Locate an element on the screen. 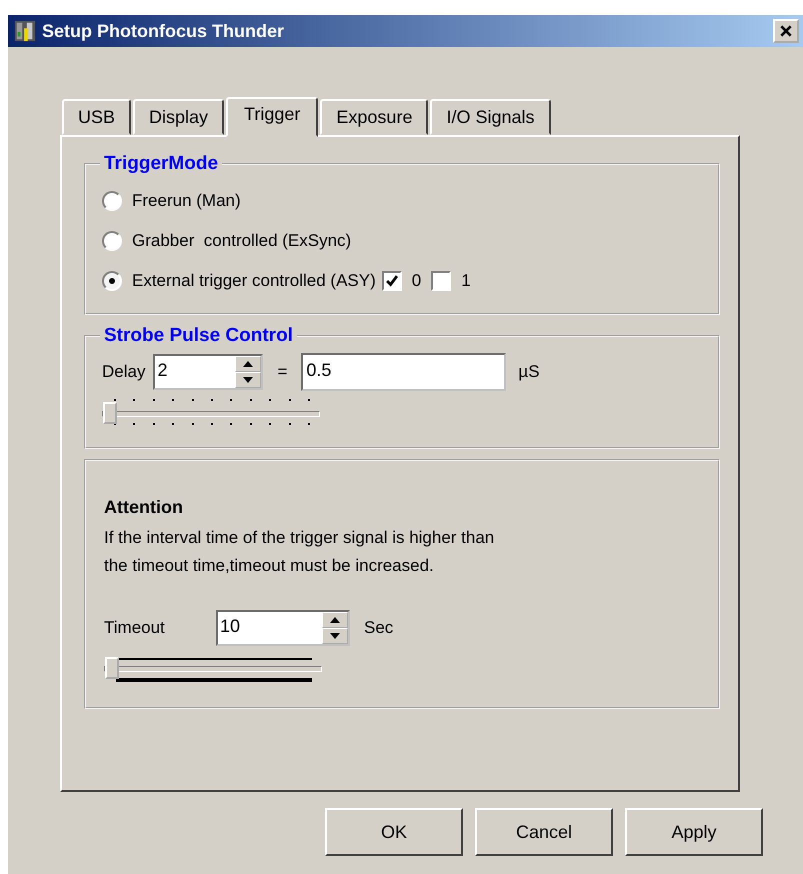 The height and width of the screenshot is (874, 803). window-title: Setup Photonfocus Thunder is located at coordinates (163, 31).